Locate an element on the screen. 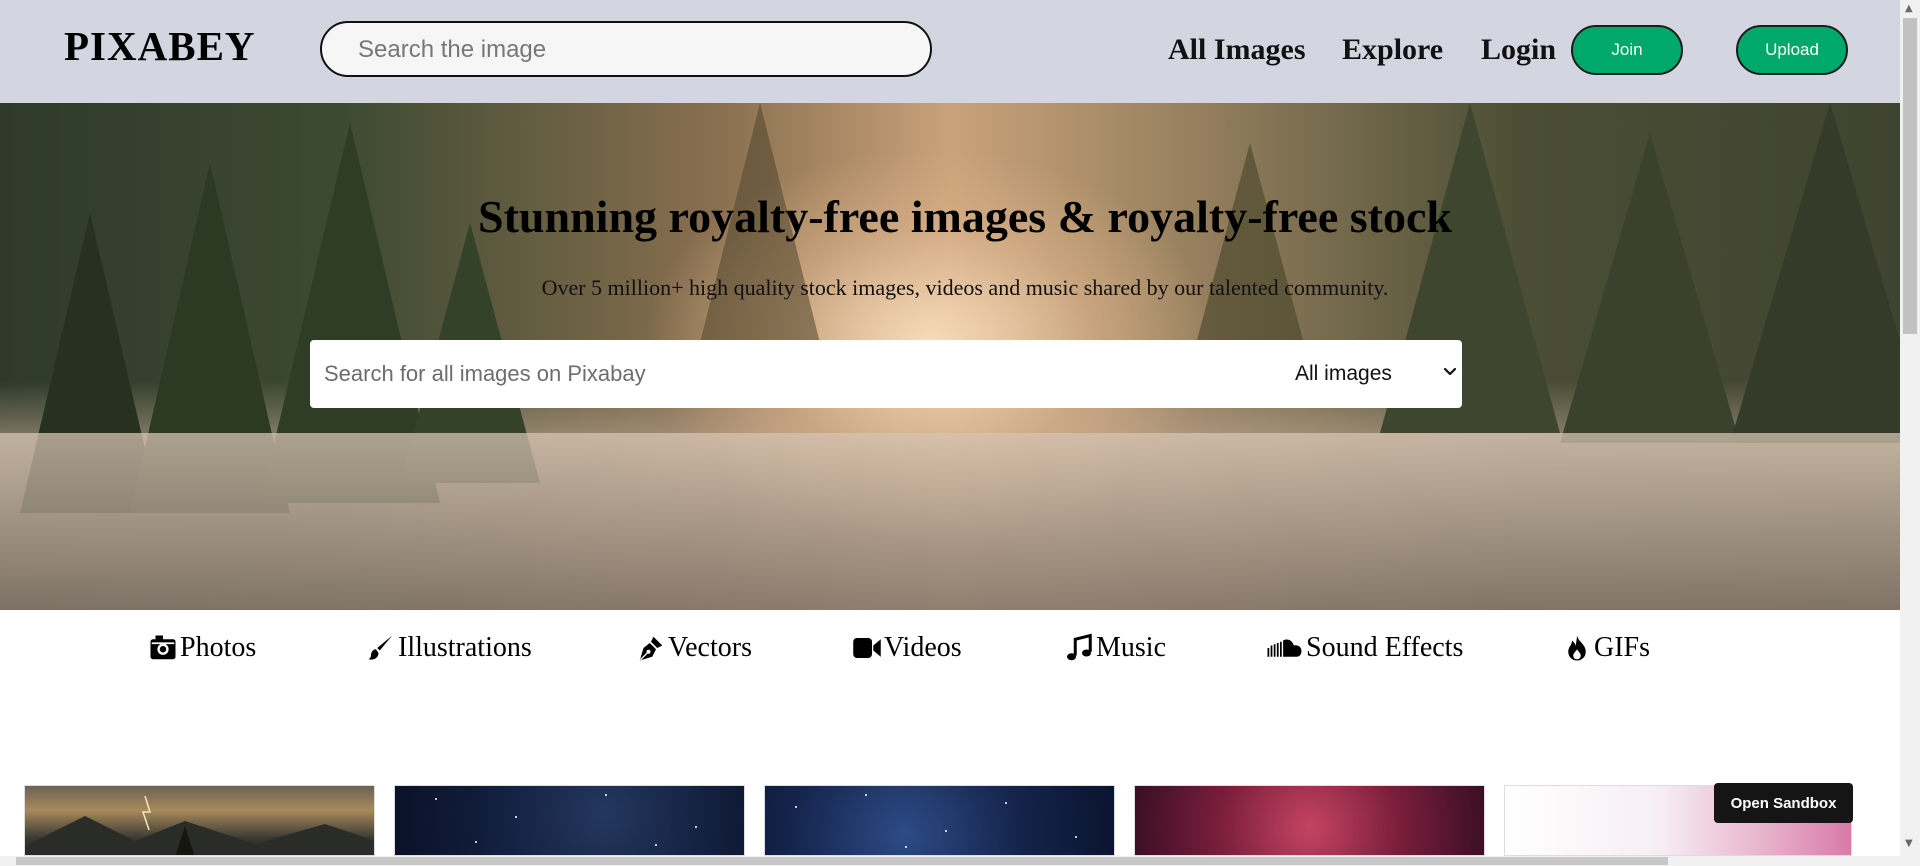 Image resolution: width=1920 pixels, height=866 pixels. site-logo: PIXABEY is located at coordinates (160, 46).